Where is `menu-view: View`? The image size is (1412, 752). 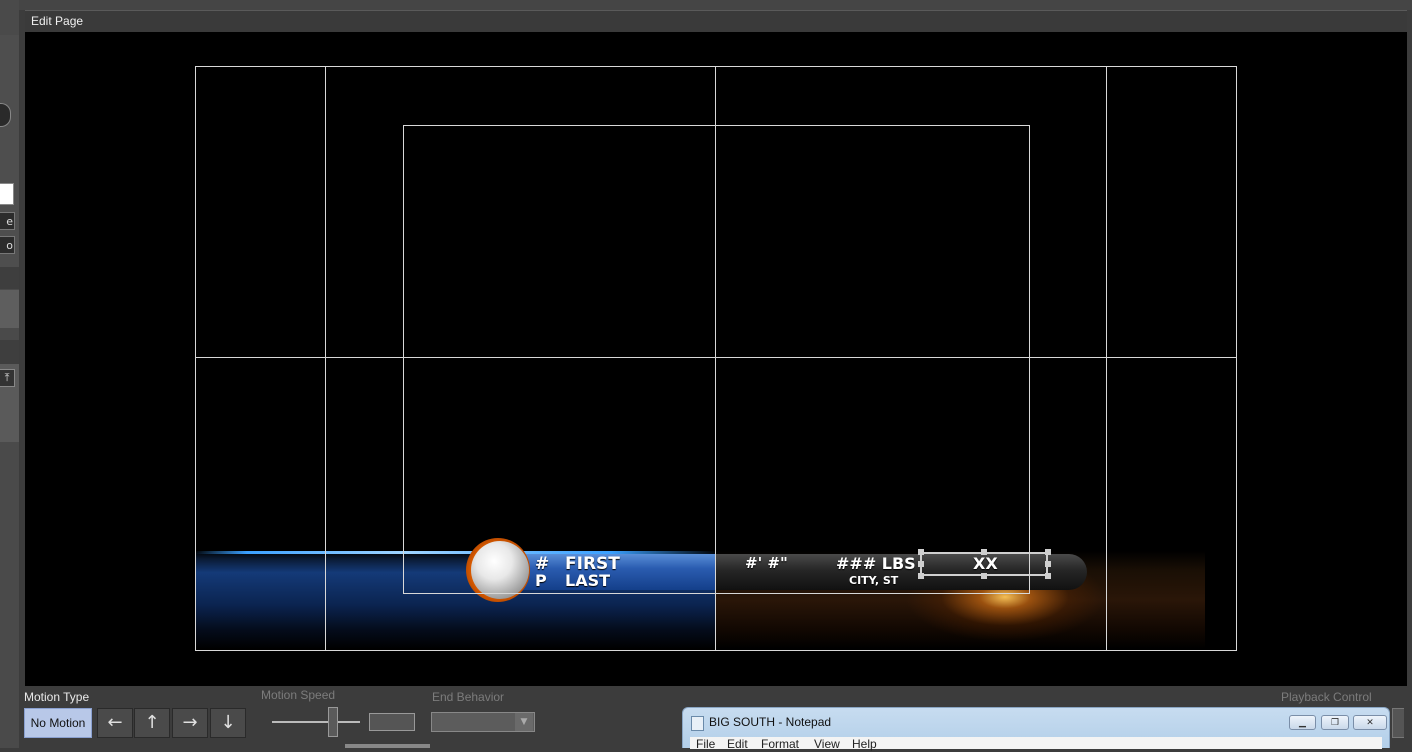 menu-view: View is located at coordinates (827, 744).